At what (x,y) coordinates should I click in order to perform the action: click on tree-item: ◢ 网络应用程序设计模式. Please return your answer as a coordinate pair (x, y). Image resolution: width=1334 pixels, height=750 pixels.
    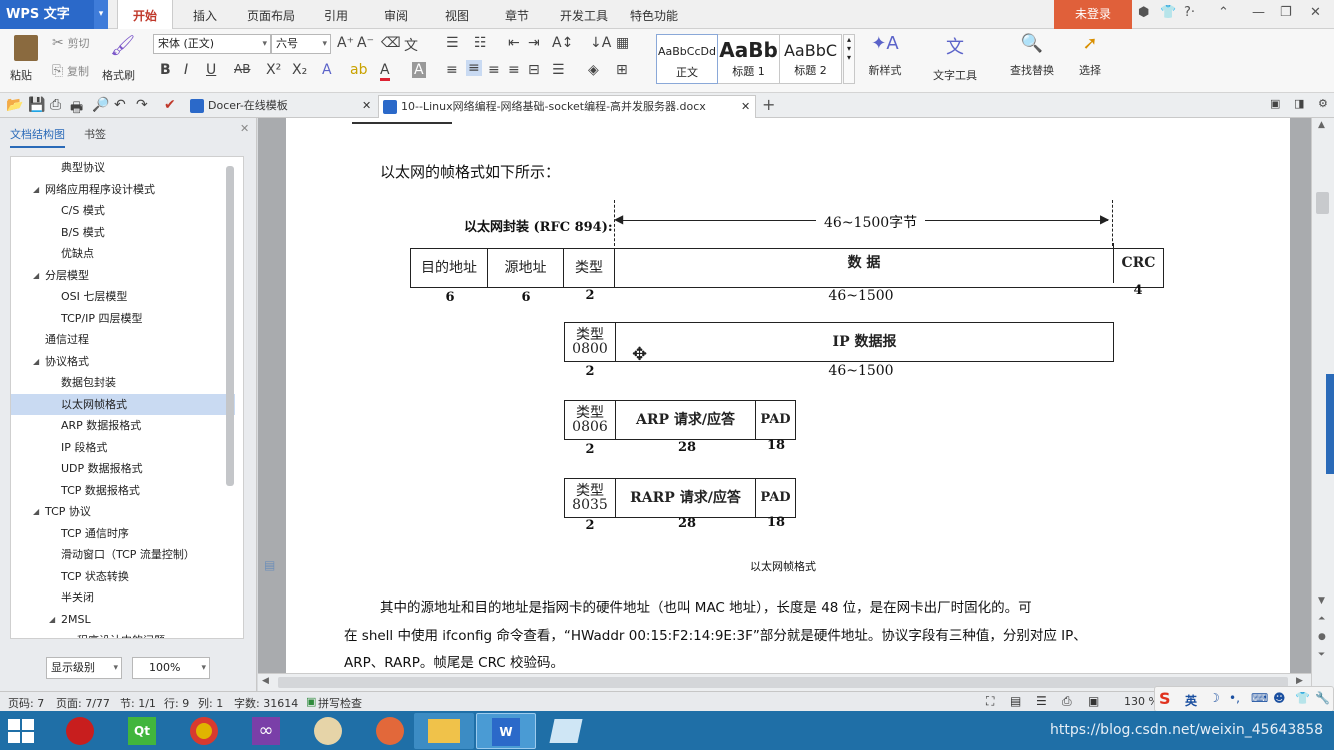
    Looking at the image, I should click on (123, 189).